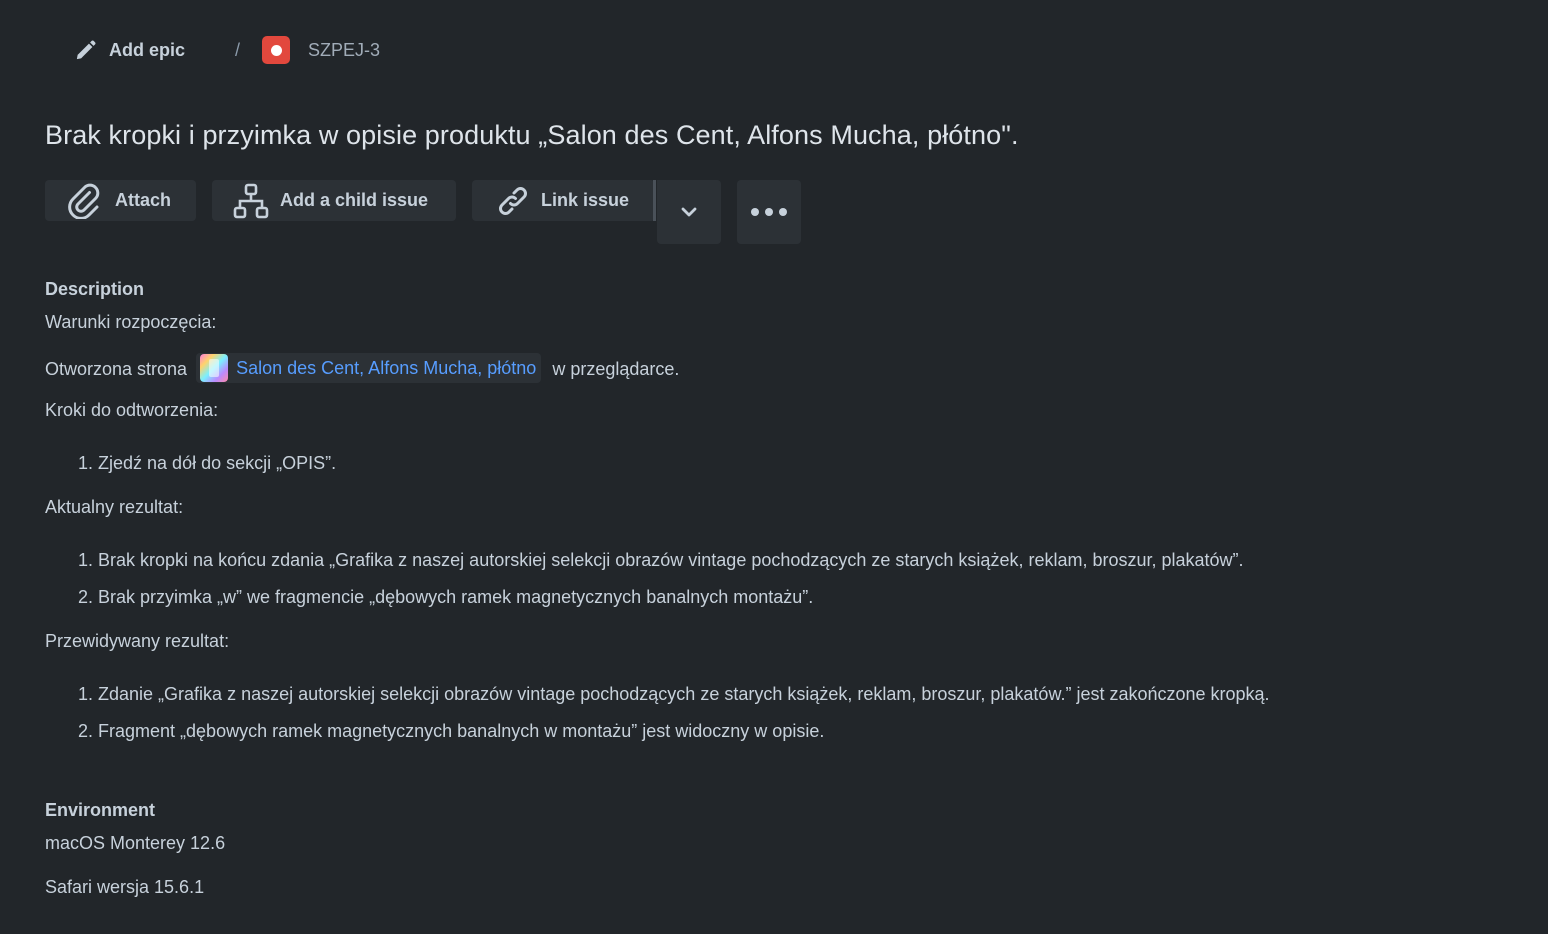  What do you see at coordinates (227, 50) in the screenshot?
I see `breadcrumb: Add epic / SZPEJ-3` at bounding box center [227, 50].